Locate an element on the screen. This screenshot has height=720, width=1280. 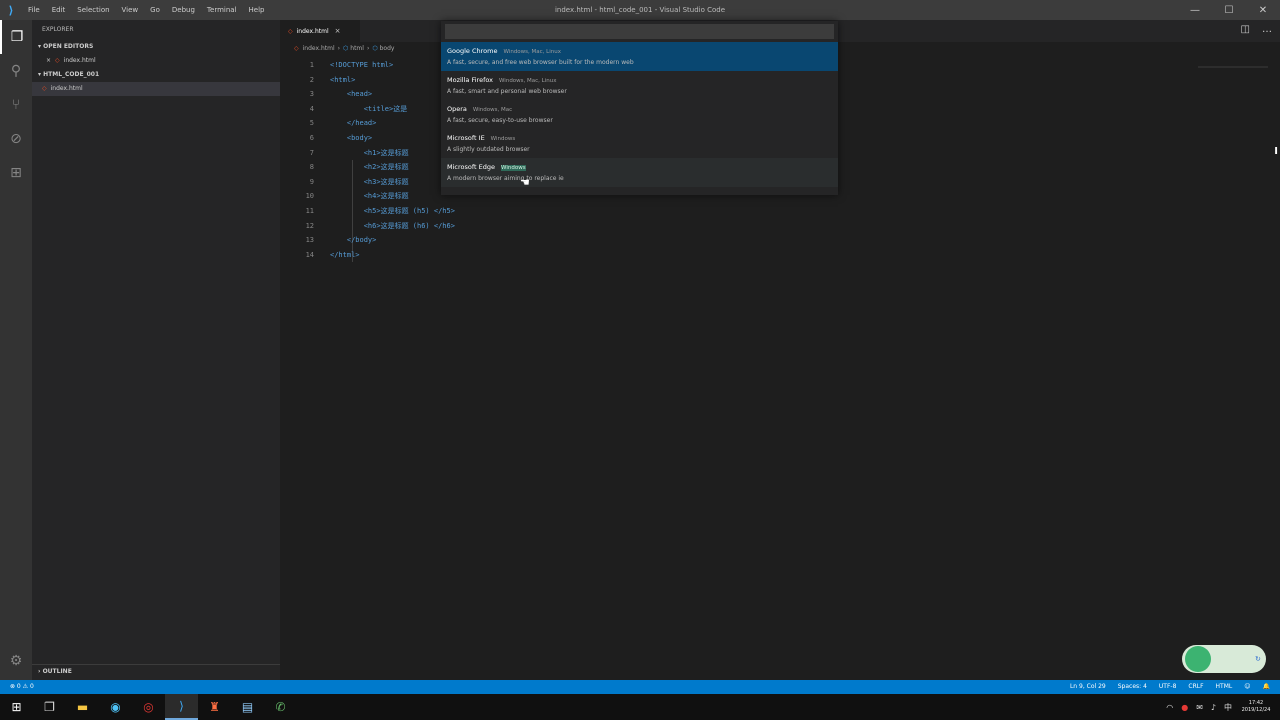
settings-gear-icon: ⚙ is located at coordinates (16, 661).